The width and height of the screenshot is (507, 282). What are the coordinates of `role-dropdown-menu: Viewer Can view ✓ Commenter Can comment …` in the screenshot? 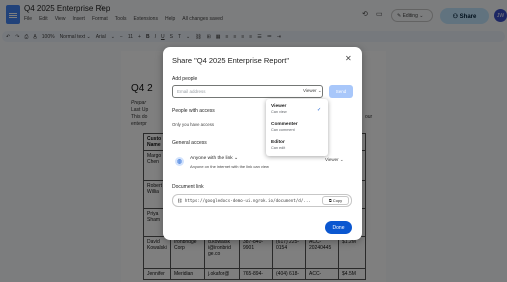 It's located at (297, 127).